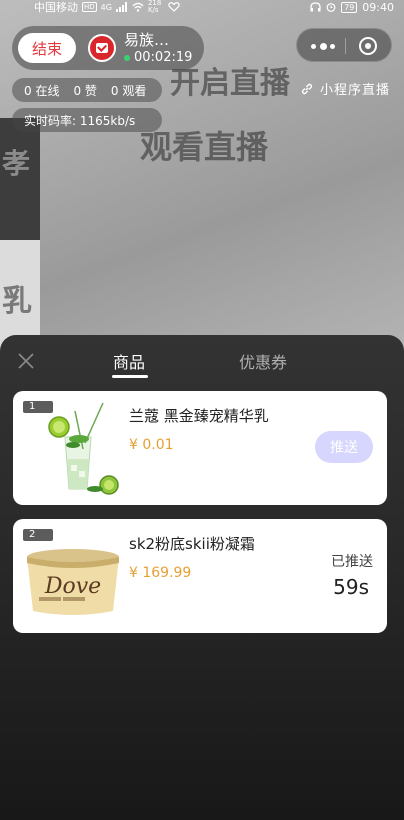  Describe the element at coordinates (192, 544) in the screenshot. I see `product-title: sk2粉底skii粉凝霜` at that location.